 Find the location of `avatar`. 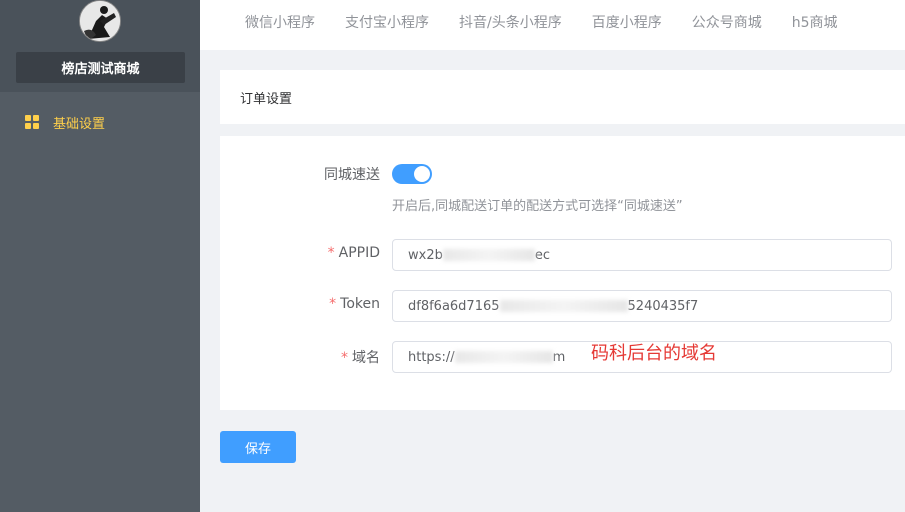

avatar is located at coordinates (100, 21).